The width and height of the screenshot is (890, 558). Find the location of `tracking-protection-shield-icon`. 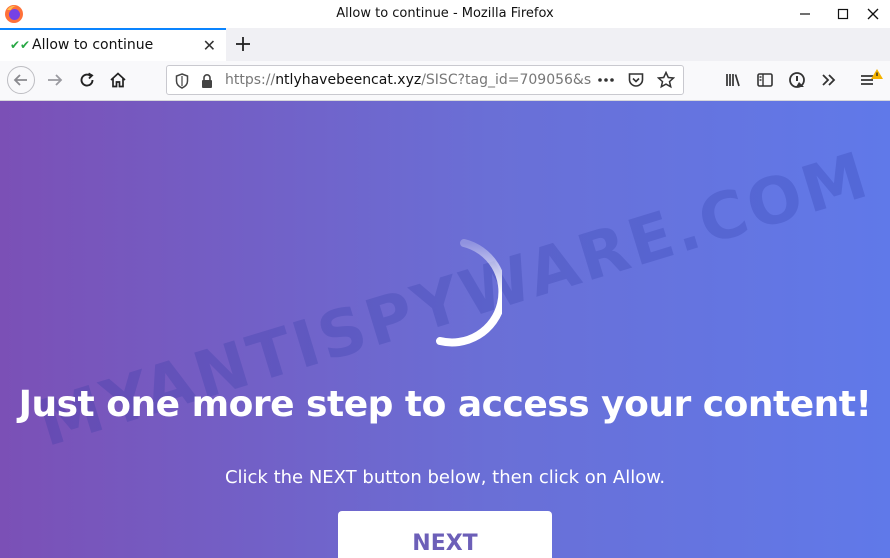

tracking-protection-shield-icon is located at coordinates (182, 81).